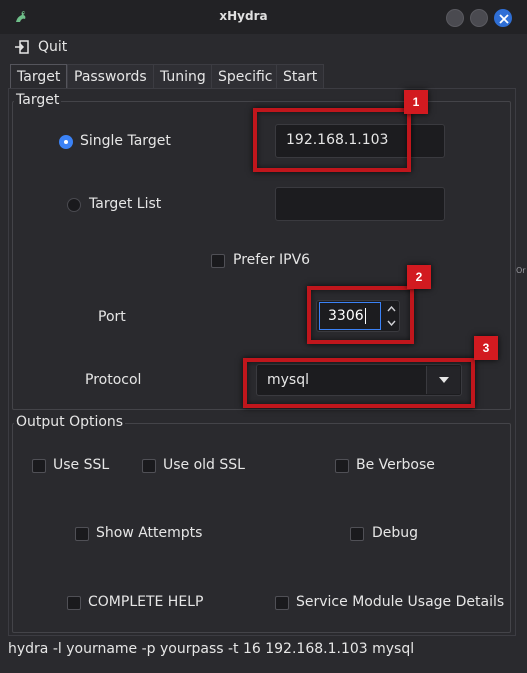 This screenshot has height=673, width=527. What do you see at coordinates (395, 533) in the screenshot?
I see `debug-label: Debug` at bounding box center [395, 533].